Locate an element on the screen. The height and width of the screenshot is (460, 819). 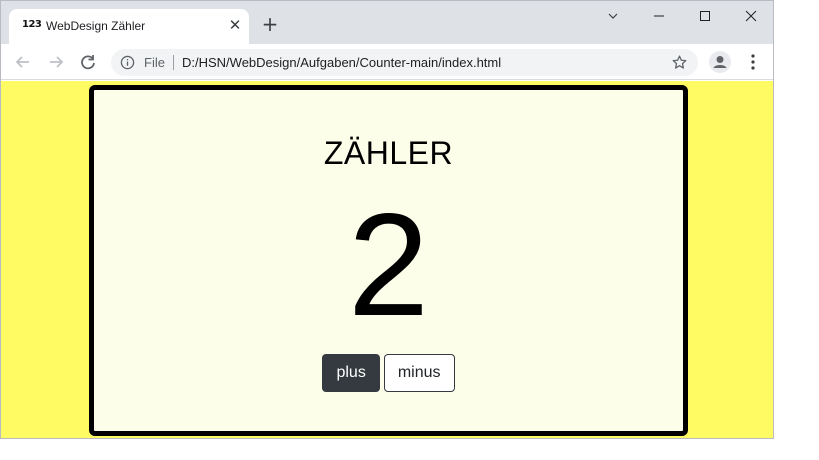
minimize-button is located at coordinates (659, 16).